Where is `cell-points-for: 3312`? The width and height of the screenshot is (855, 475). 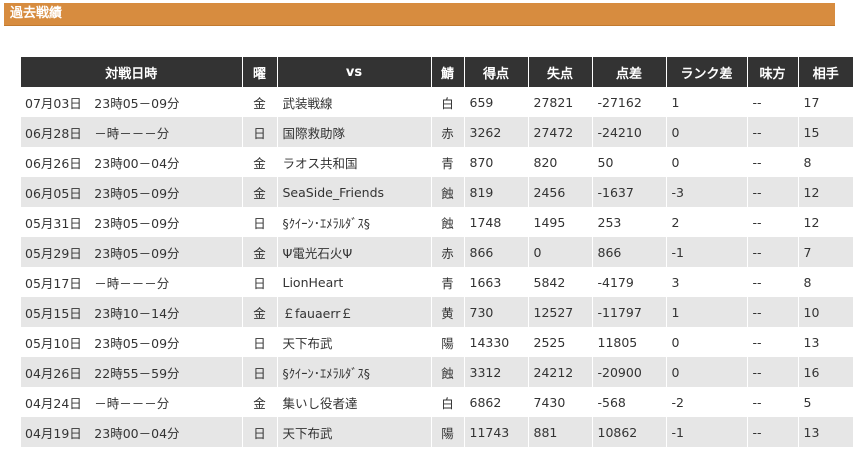
cell-points-for: 3312 is located at coordinates (495, 372).